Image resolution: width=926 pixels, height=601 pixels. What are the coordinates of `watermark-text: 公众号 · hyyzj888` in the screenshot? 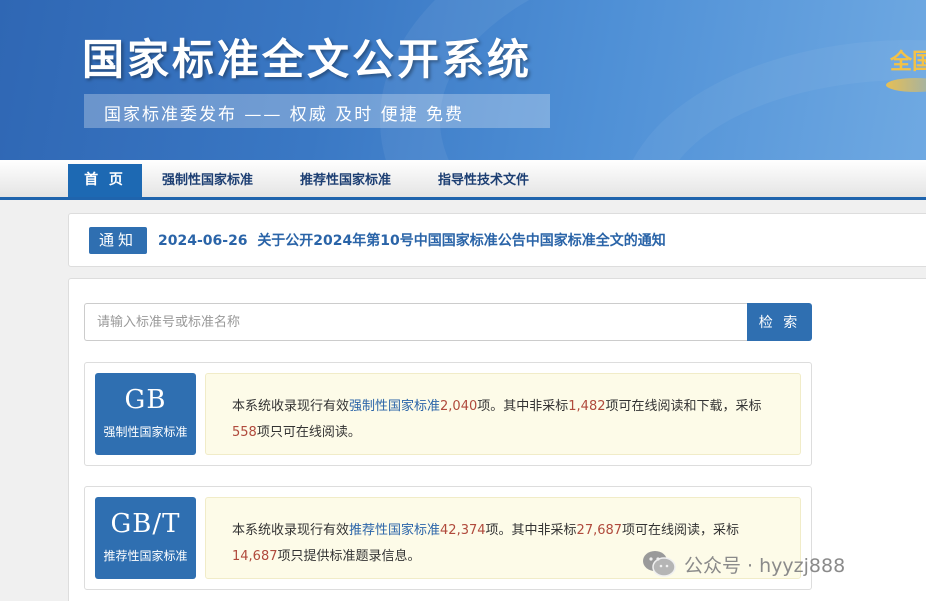 It's located at (765, 565).